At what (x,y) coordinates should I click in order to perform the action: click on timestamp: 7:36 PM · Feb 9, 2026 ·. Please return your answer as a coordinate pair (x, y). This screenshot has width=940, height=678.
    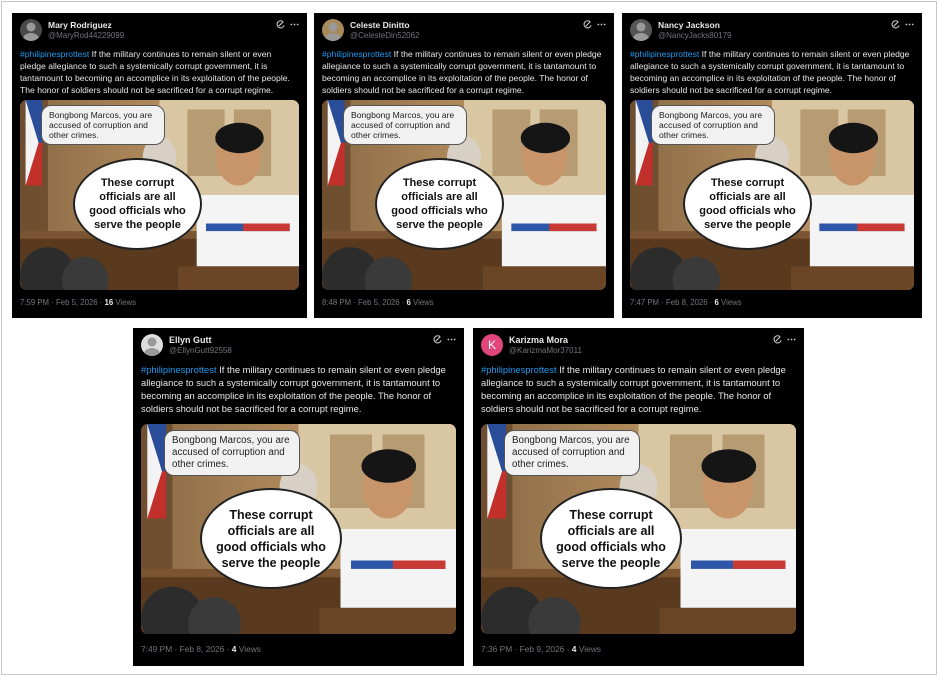
    Looking at the image, I should click on (526, 649).